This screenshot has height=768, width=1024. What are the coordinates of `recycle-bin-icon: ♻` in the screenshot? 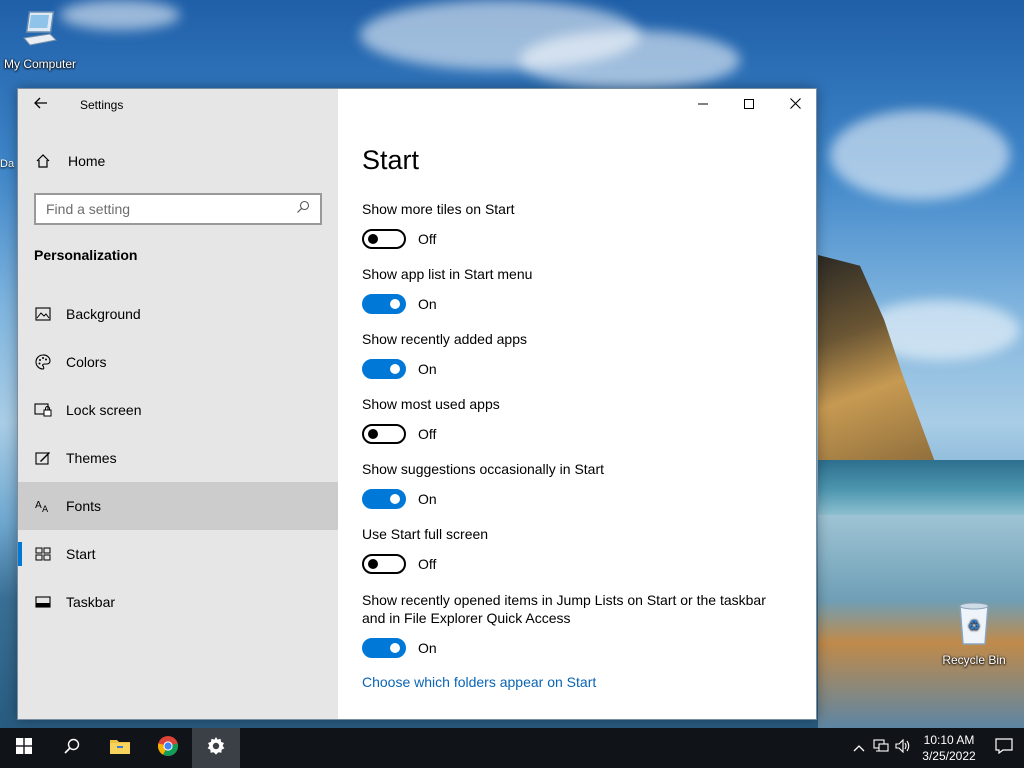 It's located at (974, 626).